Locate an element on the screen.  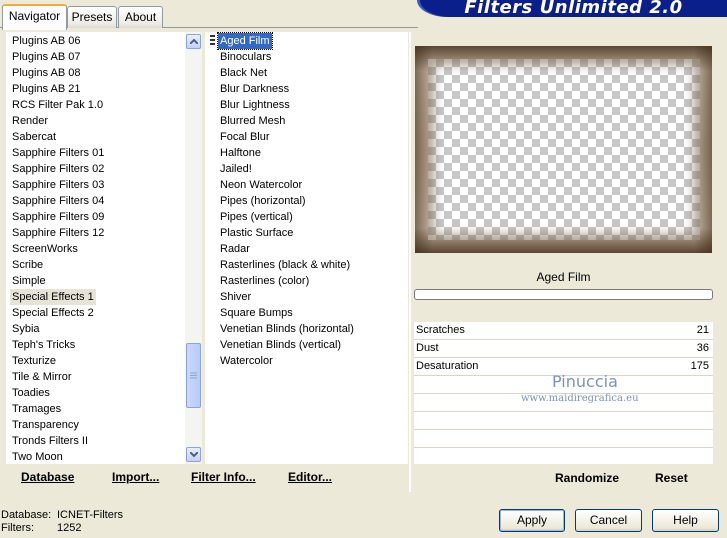
grip-icon is located at coordinates (193, 375).